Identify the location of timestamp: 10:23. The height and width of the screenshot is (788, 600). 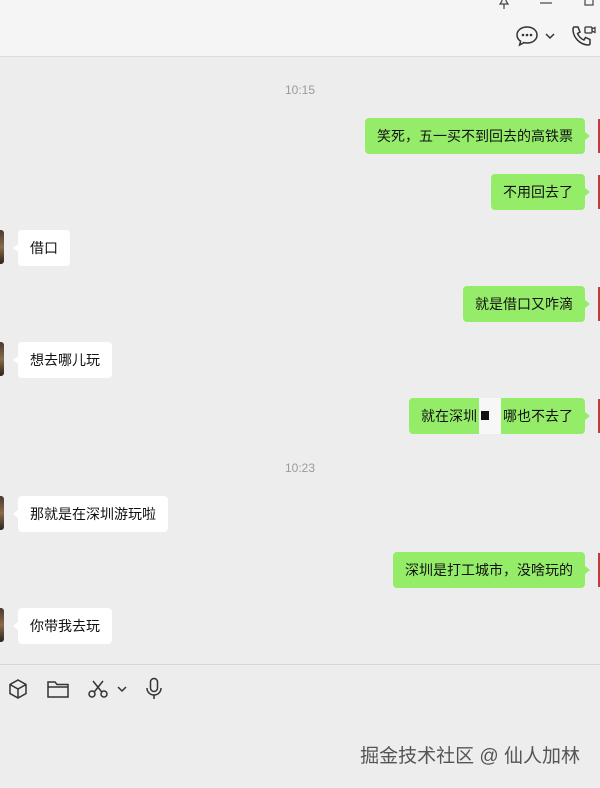
(300, 468).